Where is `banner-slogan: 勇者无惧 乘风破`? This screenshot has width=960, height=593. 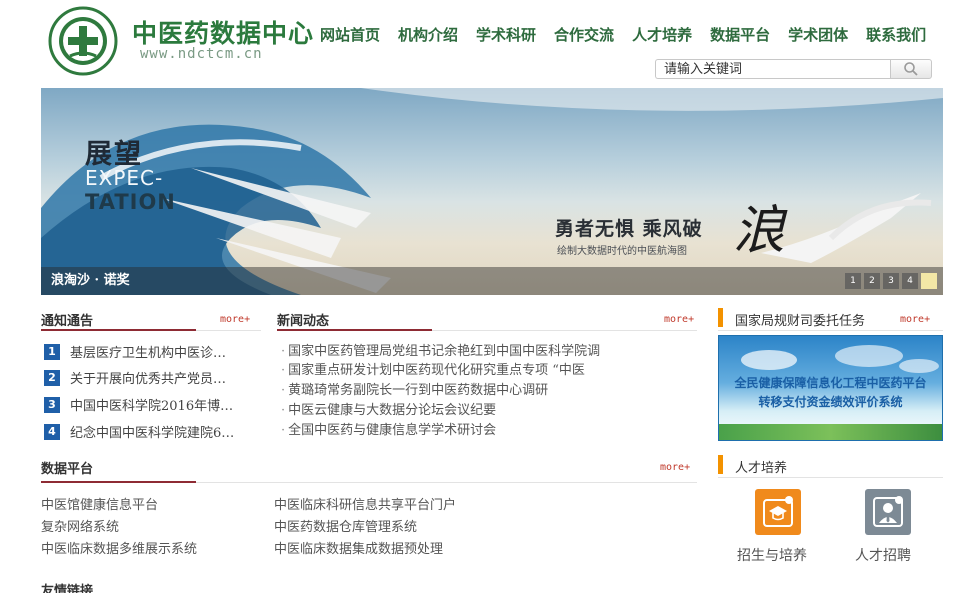
banner-slogan: 勇者无惧 乘风破 is located at coordinates (629, 229).